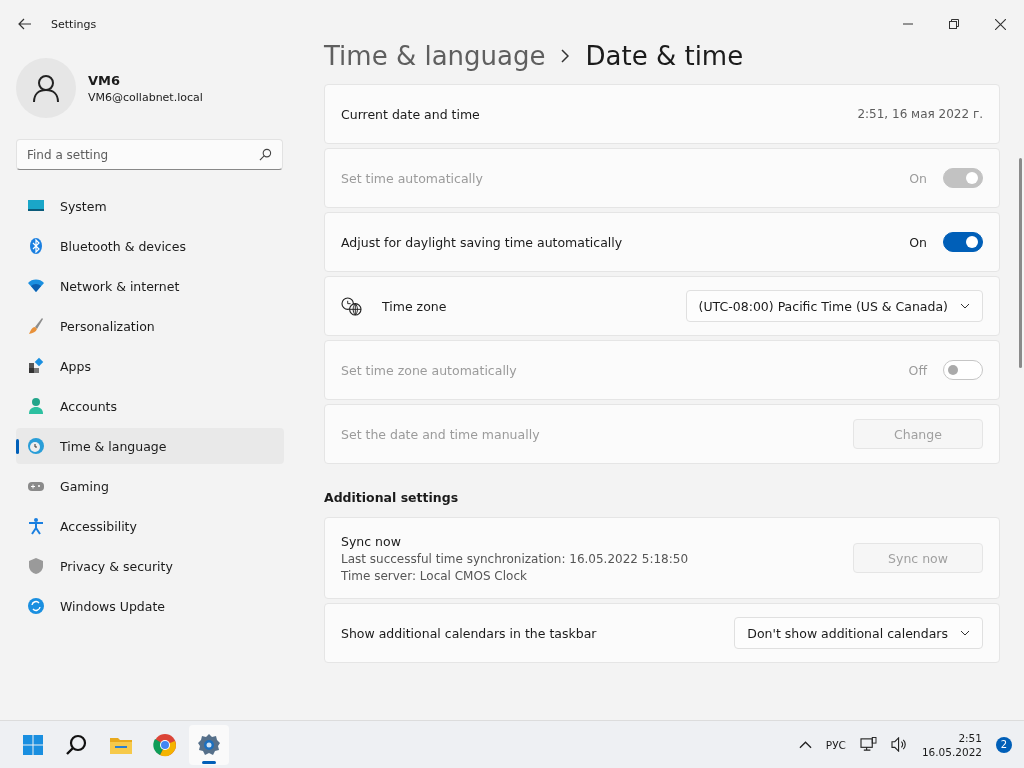 The height and width of the screenshot is (768, 1024). I want to click on nav-item: System, so click(150, 206).